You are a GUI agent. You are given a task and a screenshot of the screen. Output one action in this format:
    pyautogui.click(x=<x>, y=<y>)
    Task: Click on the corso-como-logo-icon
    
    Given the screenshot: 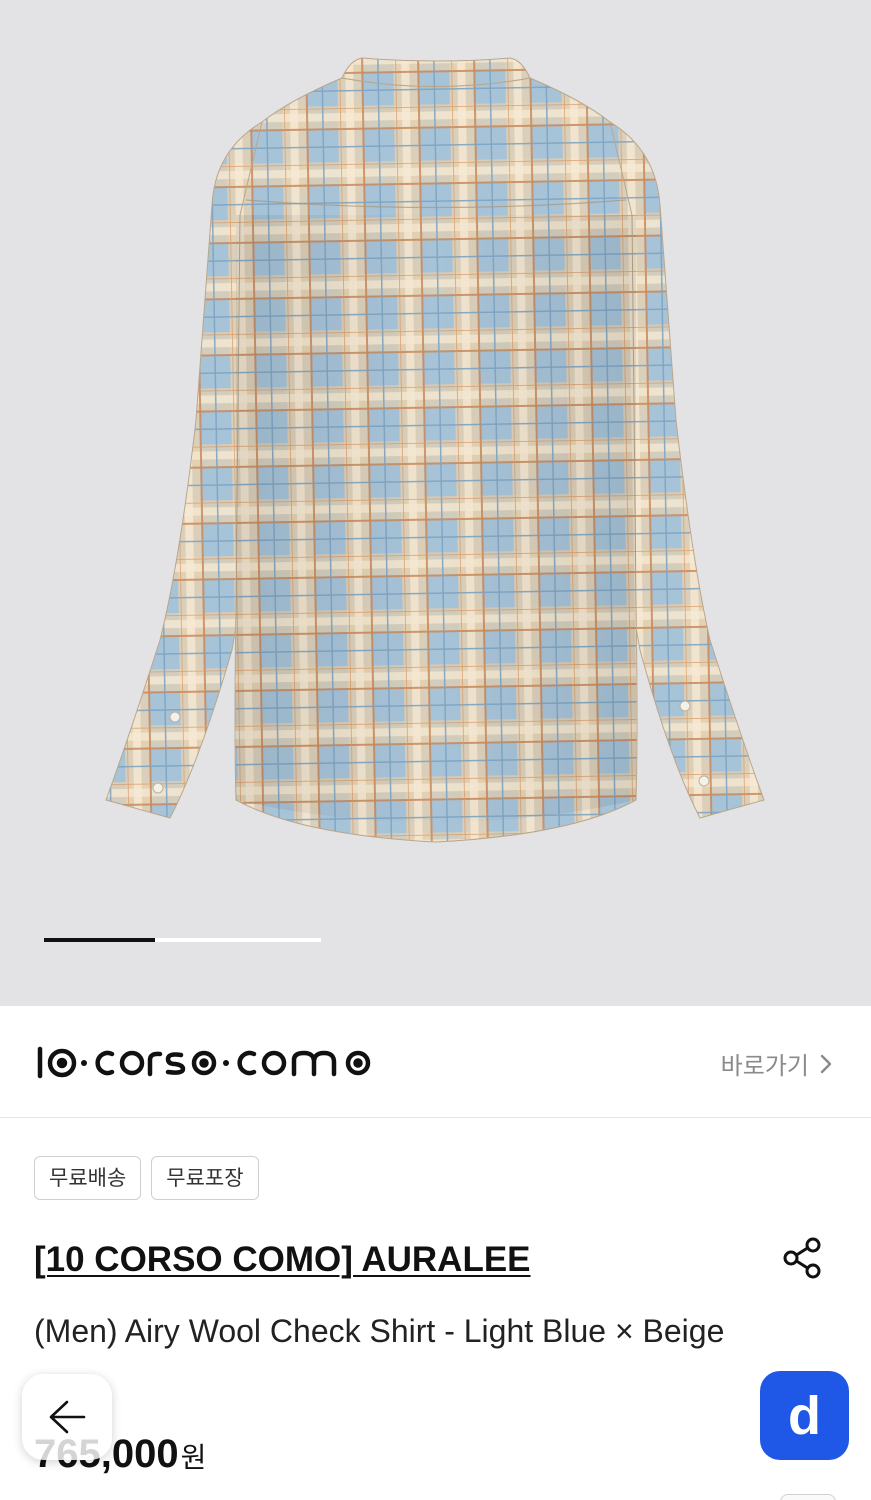 What is the action you would take?
    pyautogui.click(x=204, y=1062)
    